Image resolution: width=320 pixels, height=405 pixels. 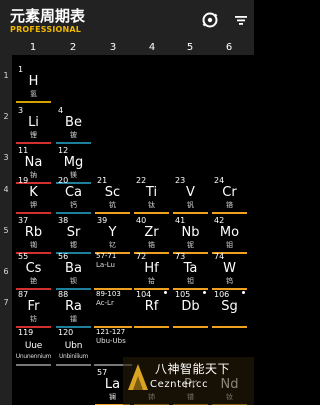 I want to click on element-cell: 55 Cs 铯, so click(x=33, y=270).